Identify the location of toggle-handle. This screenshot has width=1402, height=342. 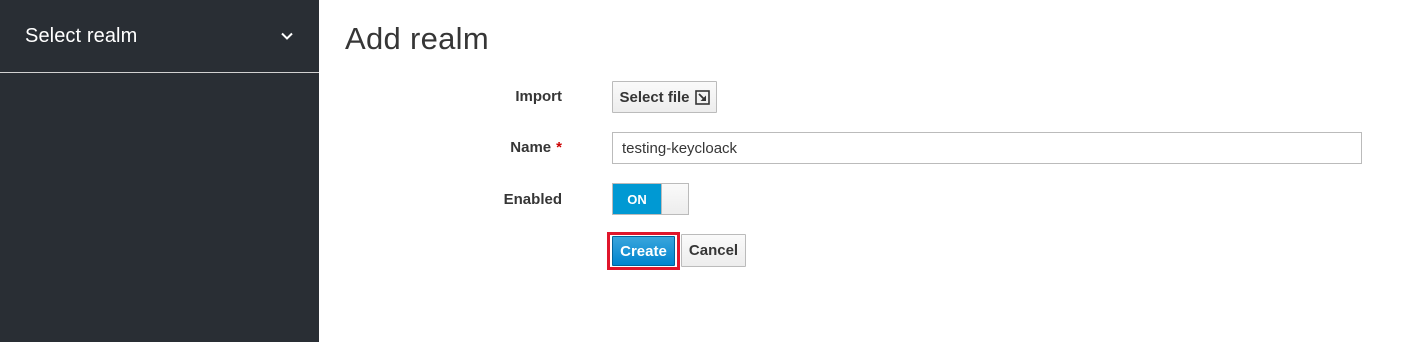
(674, 199).